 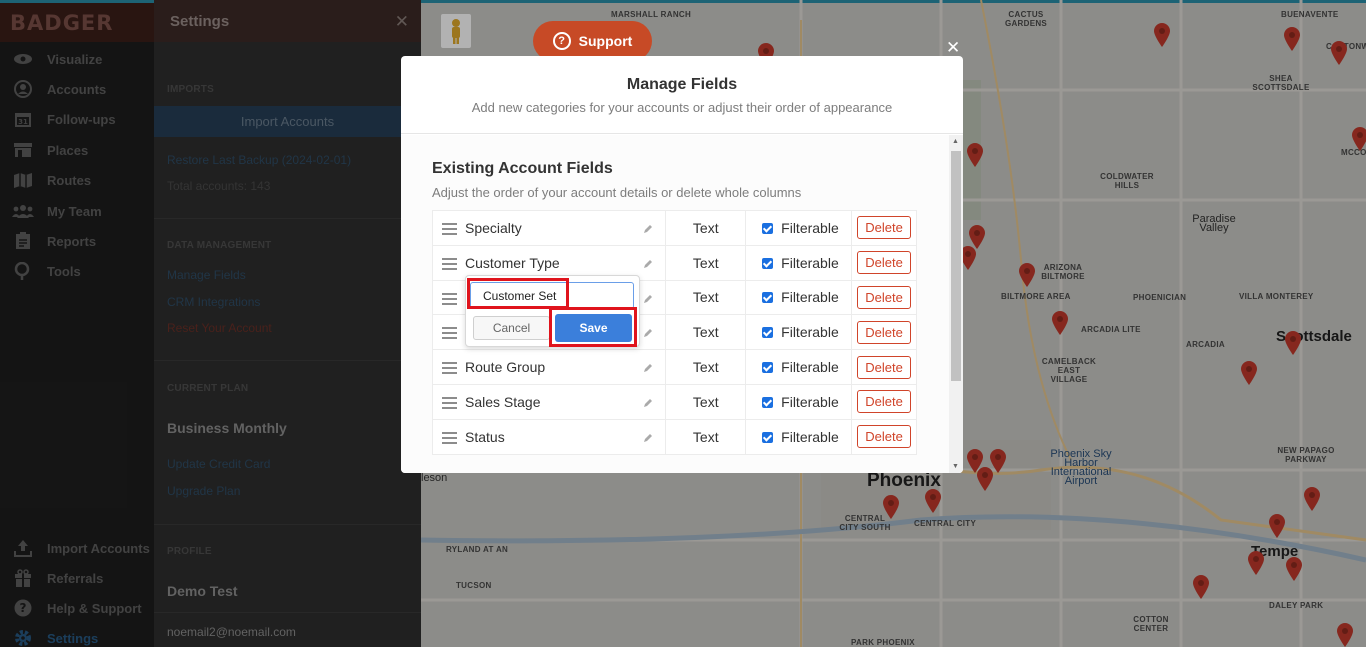 I want to click on field-name: Customer Type, so click(x=512, y=262).